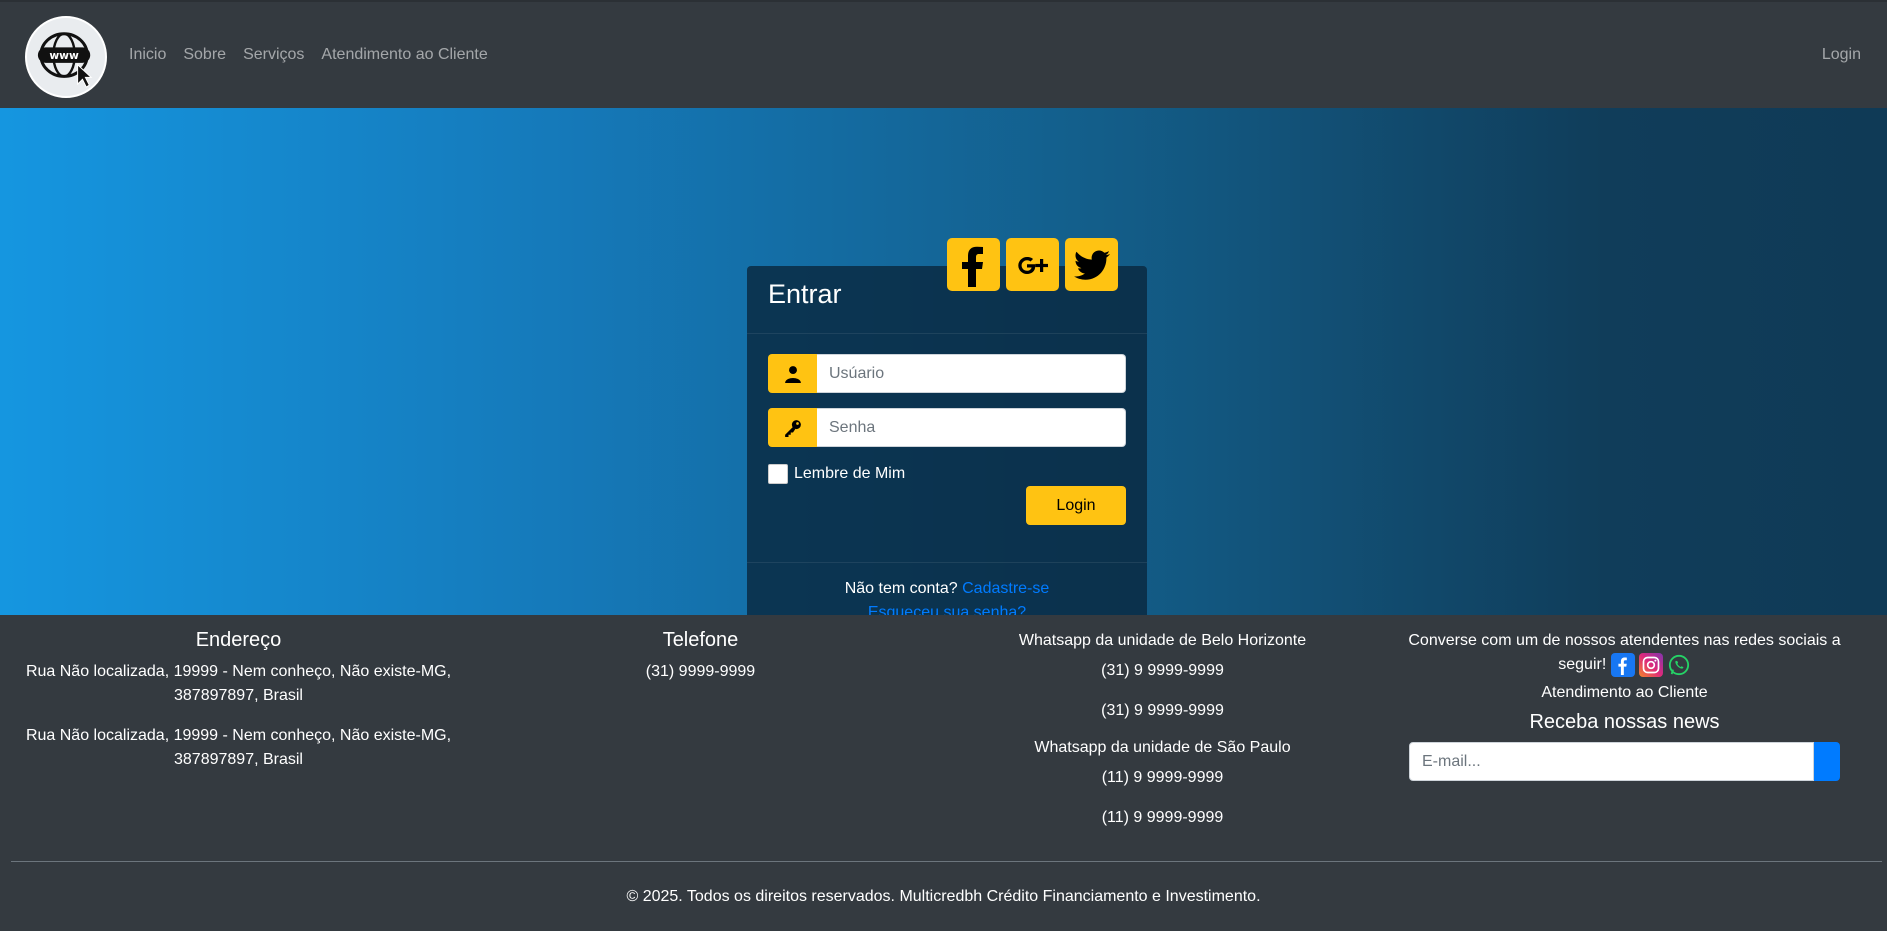 The image size is (1887, 931). Describe the element at coordinates (901, 588) in the screenshot. I see `no-account-text: Não tem conta?` at that location.